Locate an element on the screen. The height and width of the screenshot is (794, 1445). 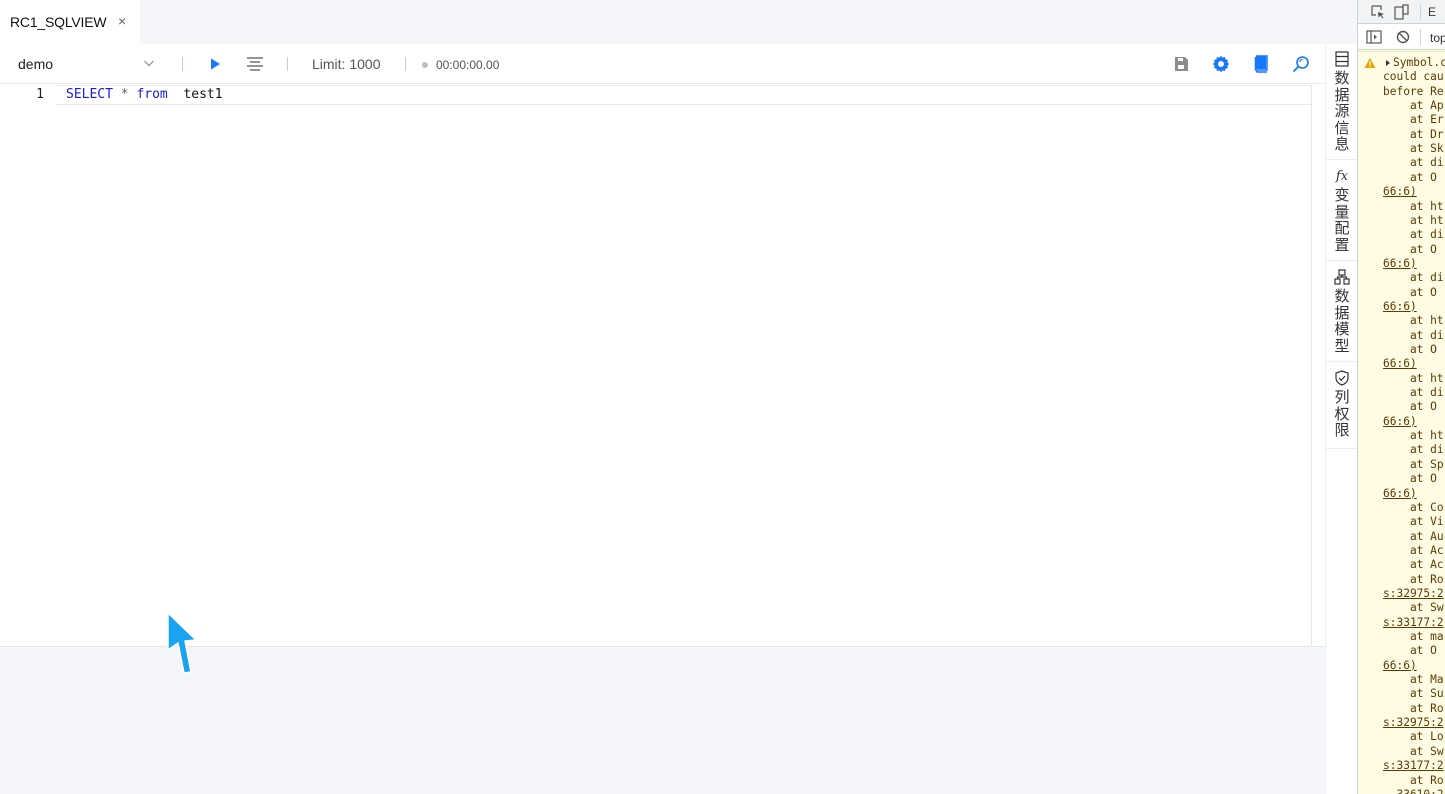
console-line: at Sw is located at coordinates (1413, 608).